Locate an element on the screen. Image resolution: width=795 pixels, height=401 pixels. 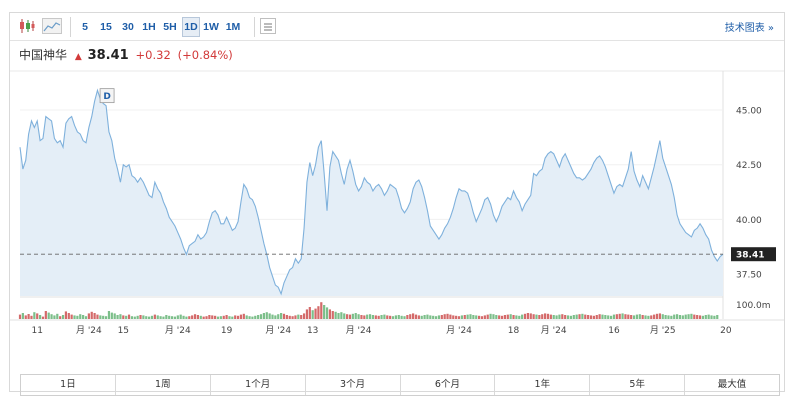
range-button-4: 6个月 is located at coordinates (448, 385).